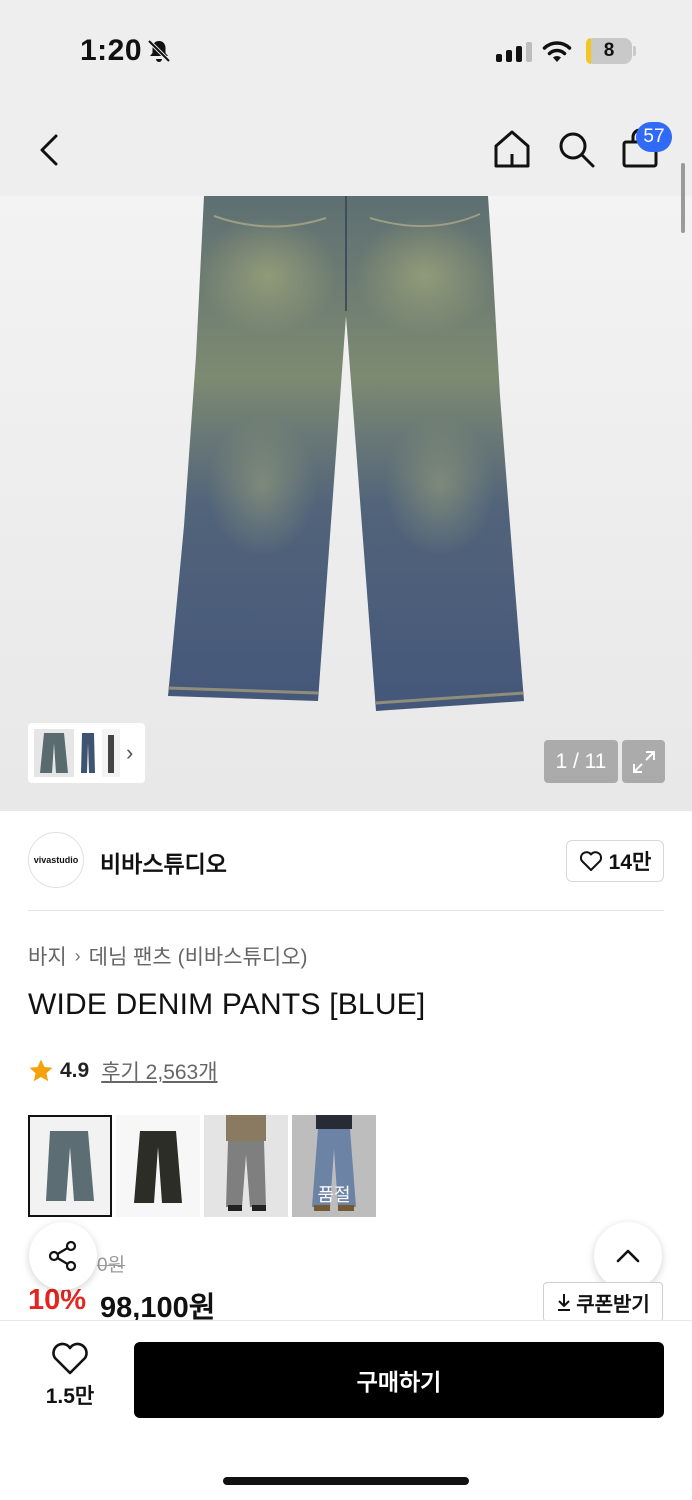 This screenshot has height=1500, width=692. I want to click on product-title: WIDE DENIM PANTS [BLUE], so click(227, 1004).